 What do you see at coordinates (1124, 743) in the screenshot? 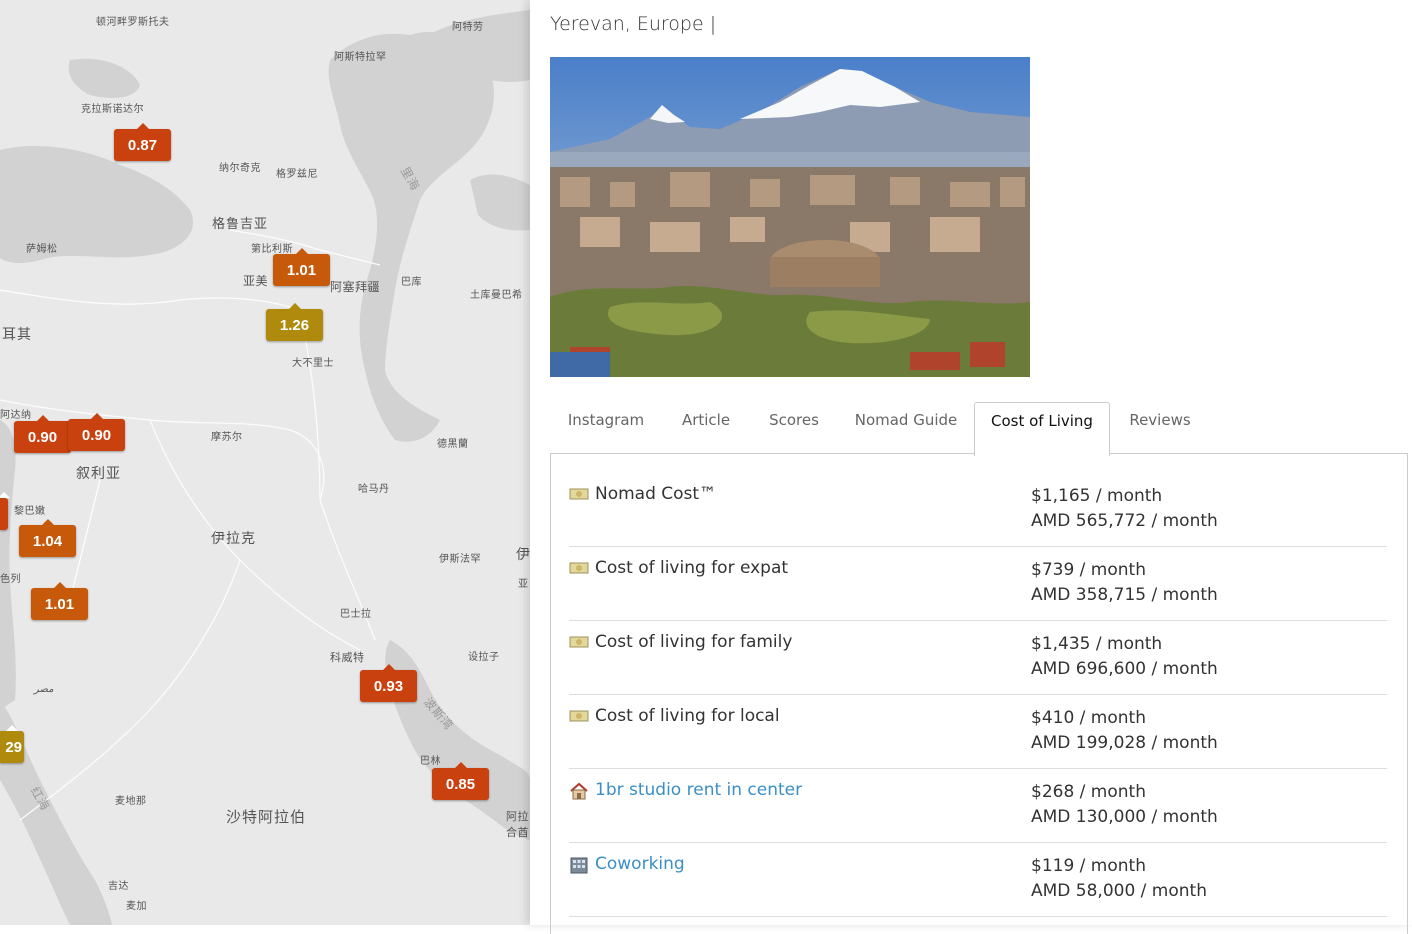
I see `value-amd: AMD 199,028 / month` at bounding box center [1124, 743].